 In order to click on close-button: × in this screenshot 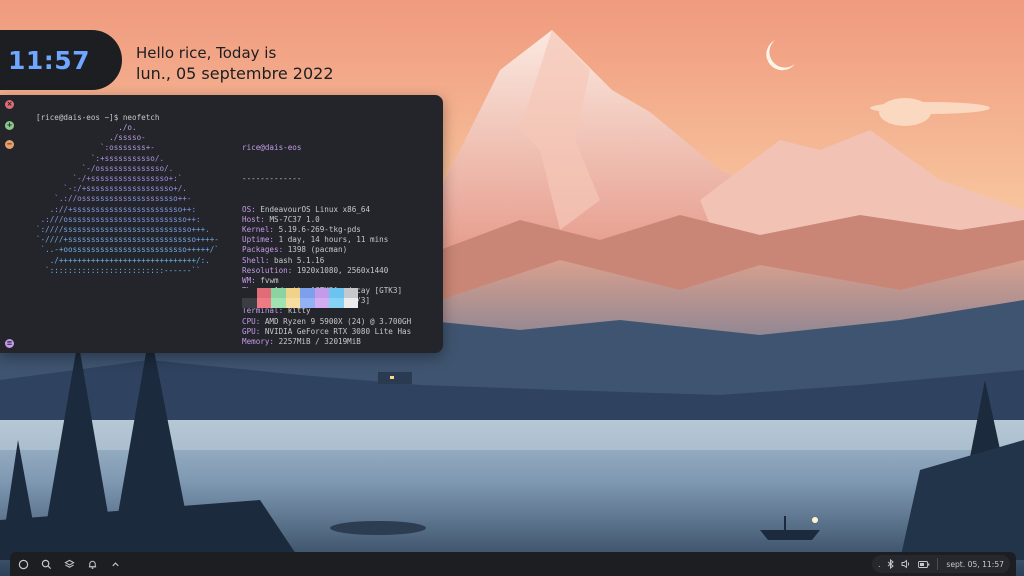, I will do `click(9, 104)`.